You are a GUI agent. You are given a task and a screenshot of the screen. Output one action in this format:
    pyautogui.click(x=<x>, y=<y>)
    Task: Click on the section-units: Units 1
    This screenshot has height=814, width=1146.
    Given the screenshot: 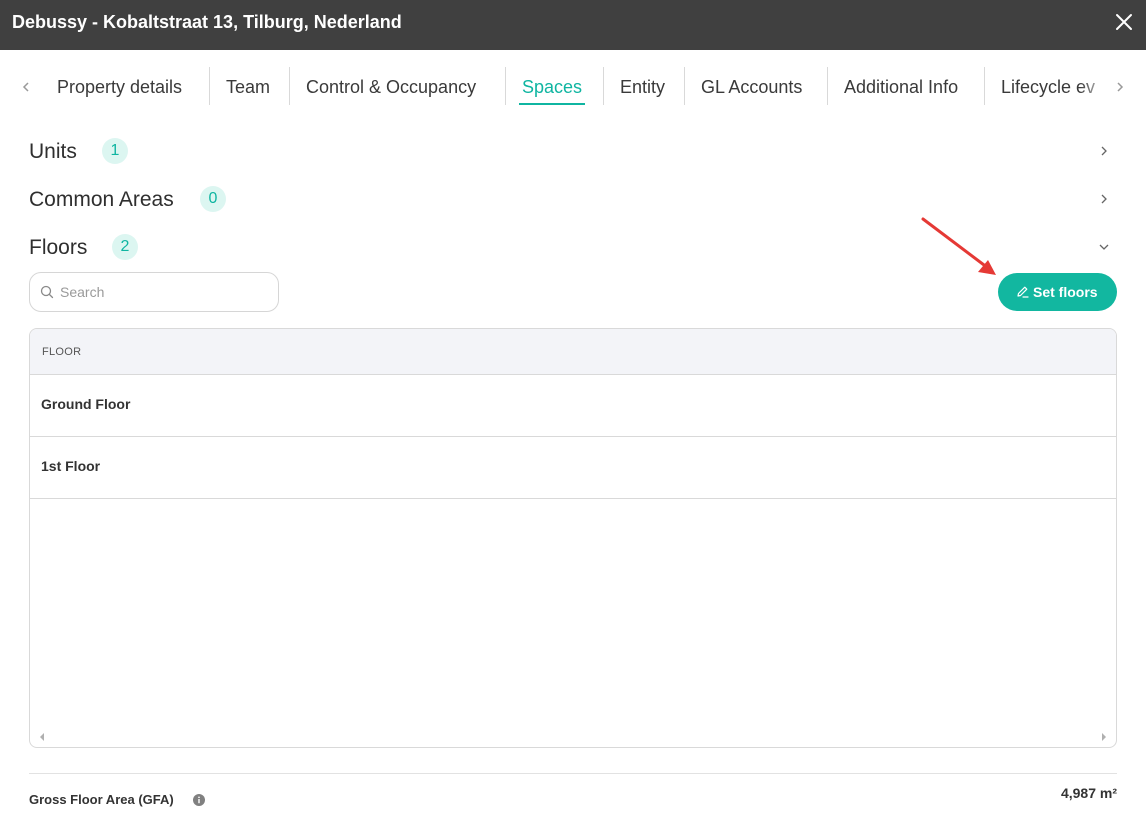 What is the action you would take?
    pyautogui.click(x=573, y=152)
    